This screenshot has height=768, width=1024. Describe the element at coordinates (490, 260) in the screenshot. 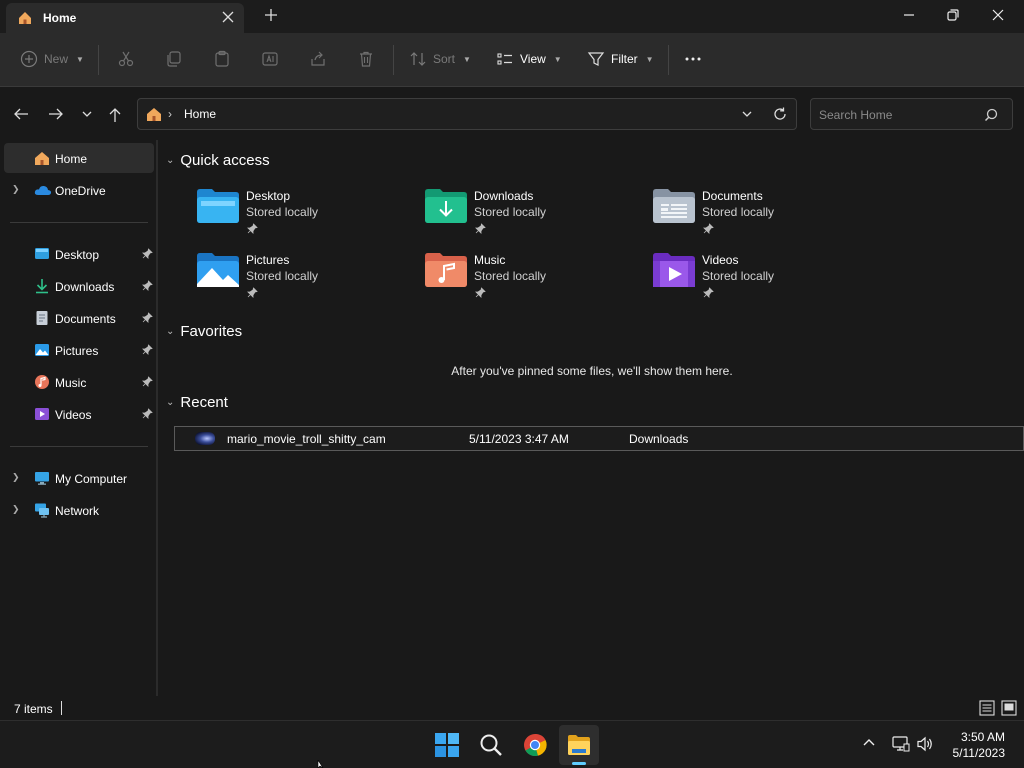

I see `folder-name: Music` at that location.